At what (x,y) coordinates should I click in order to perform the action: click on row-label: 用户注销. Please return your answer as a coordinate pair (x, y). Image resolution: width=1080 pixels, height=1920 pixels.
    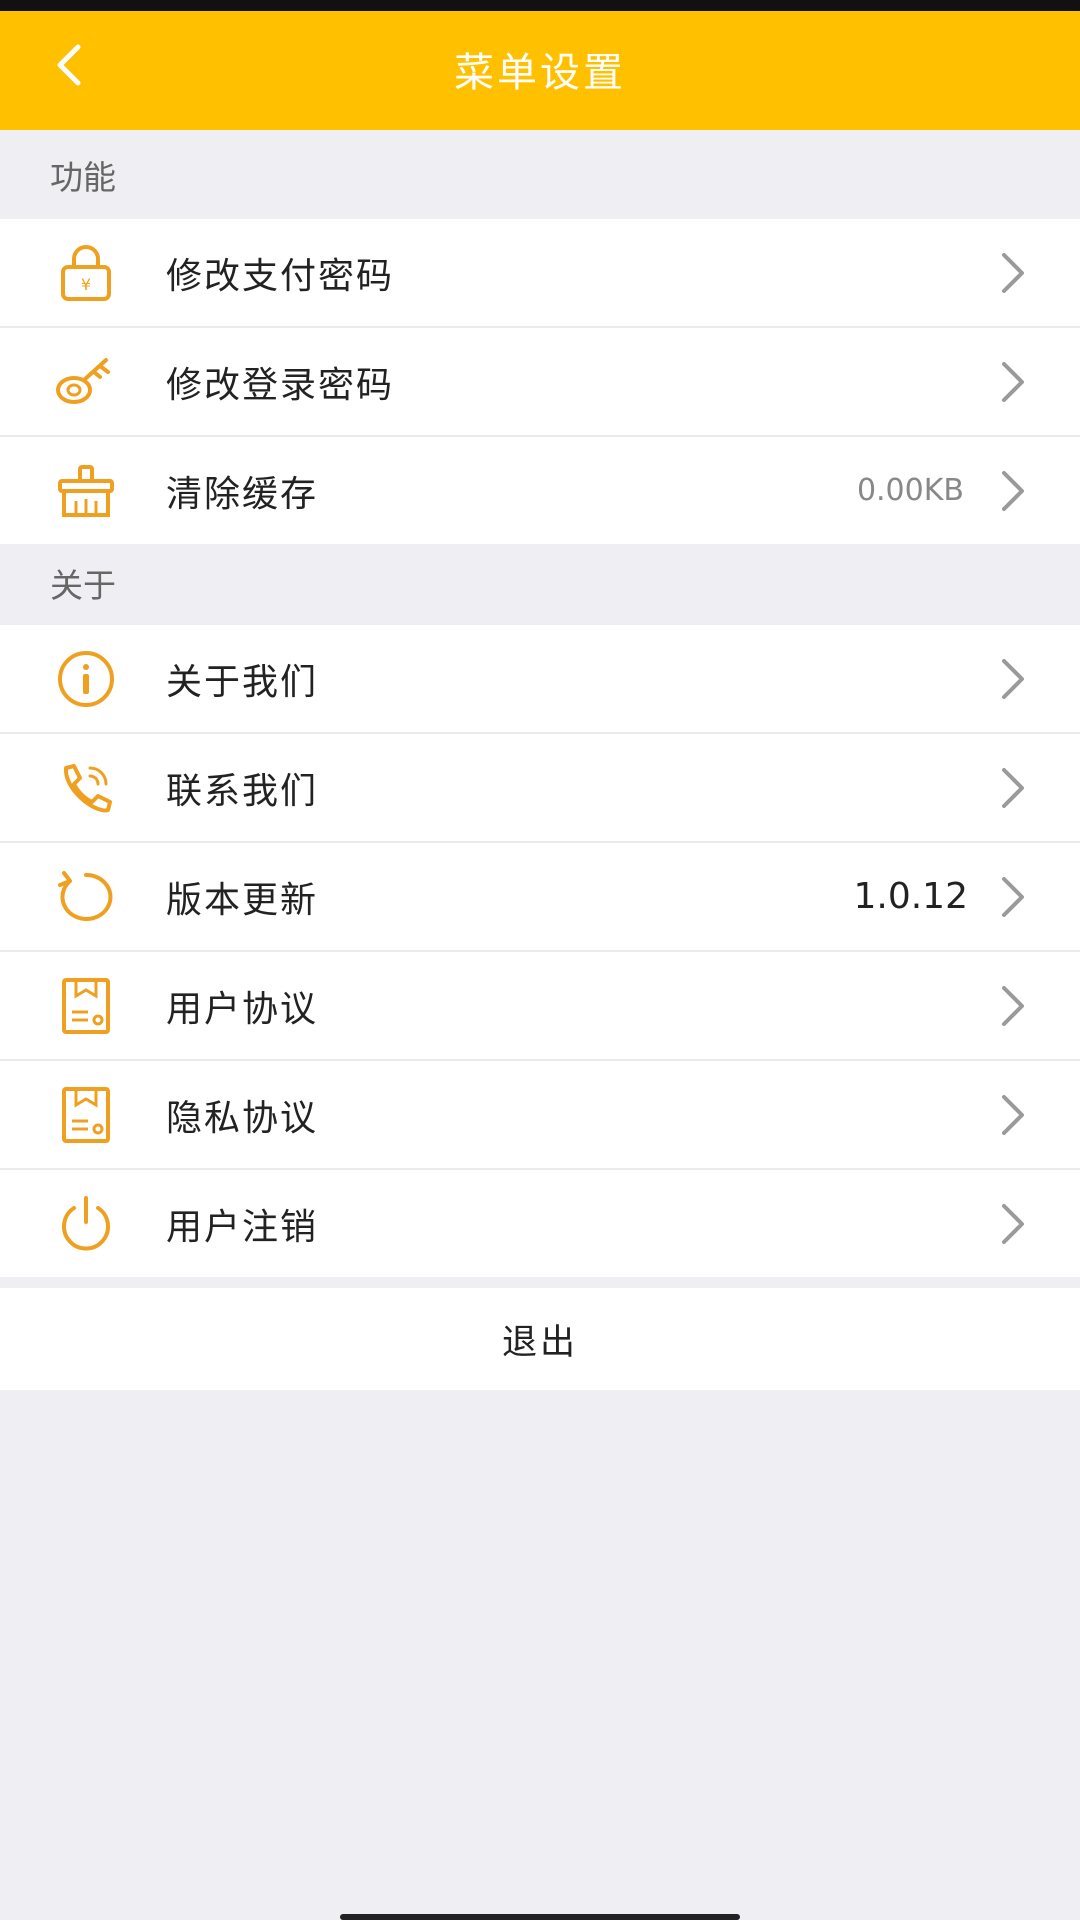
    Looking at the image, I should click on (242, 1227).